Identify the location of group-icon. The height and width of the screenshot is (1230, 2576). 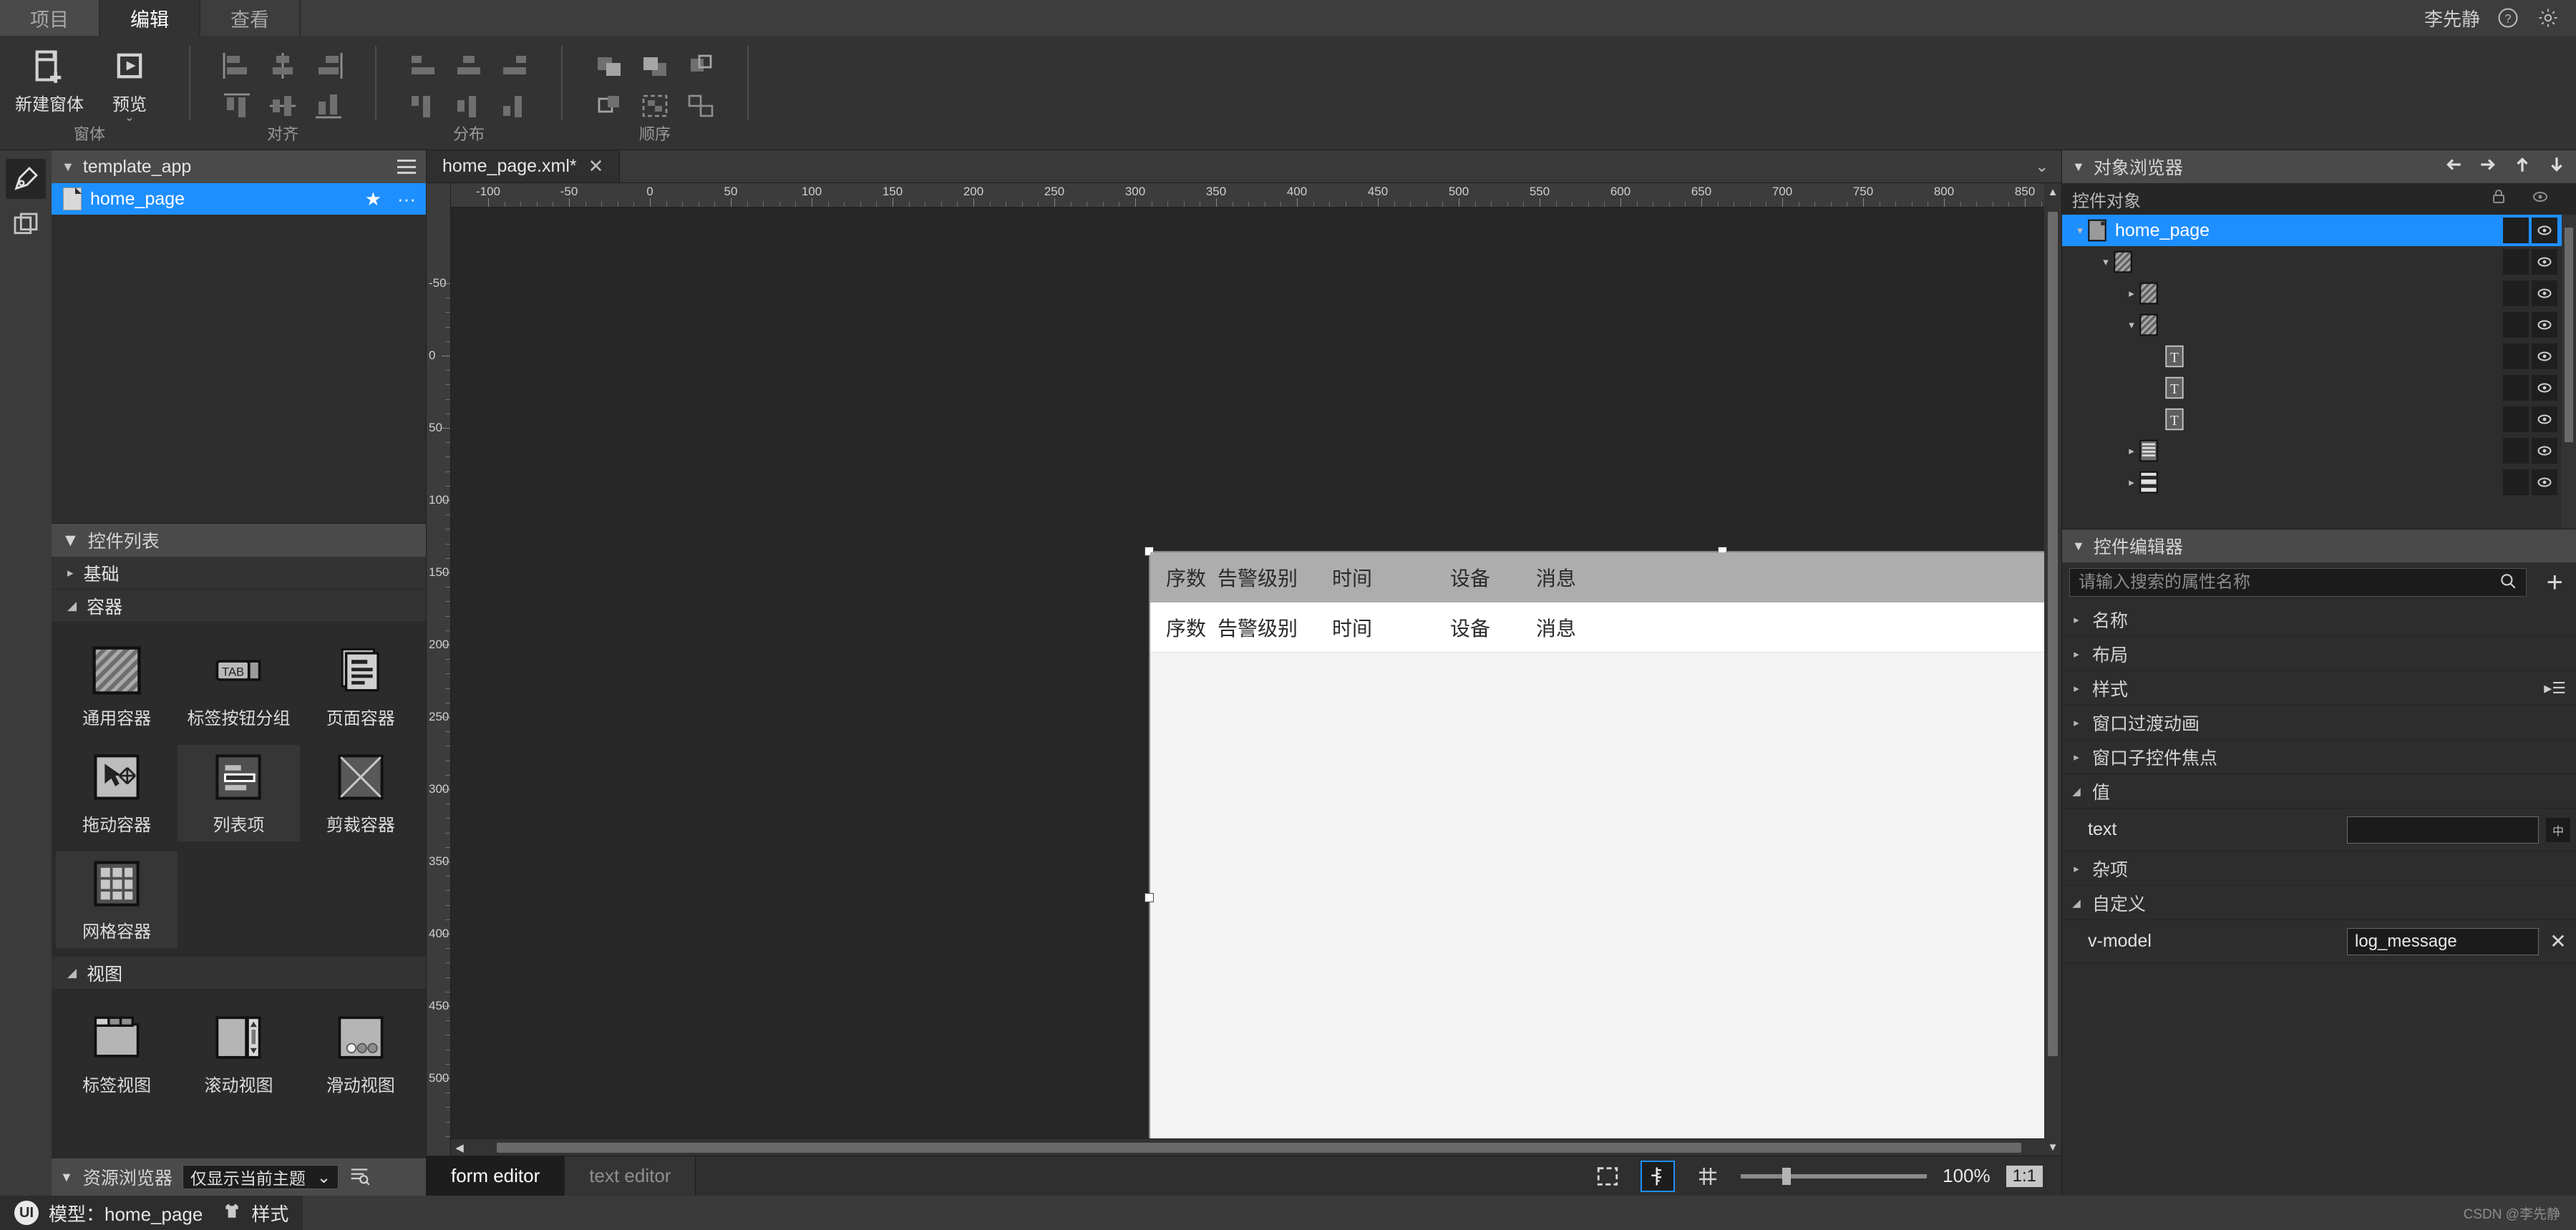
(655, 106).